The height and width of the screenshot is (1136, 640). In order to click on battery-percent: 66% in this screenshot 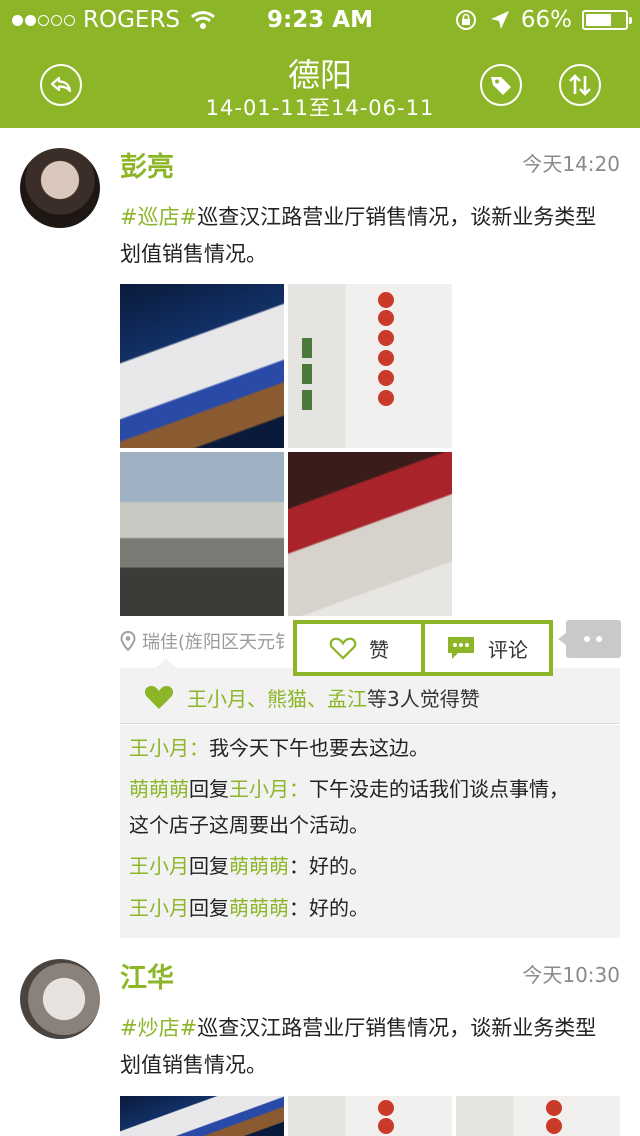, I will do `click(546, 20)`.